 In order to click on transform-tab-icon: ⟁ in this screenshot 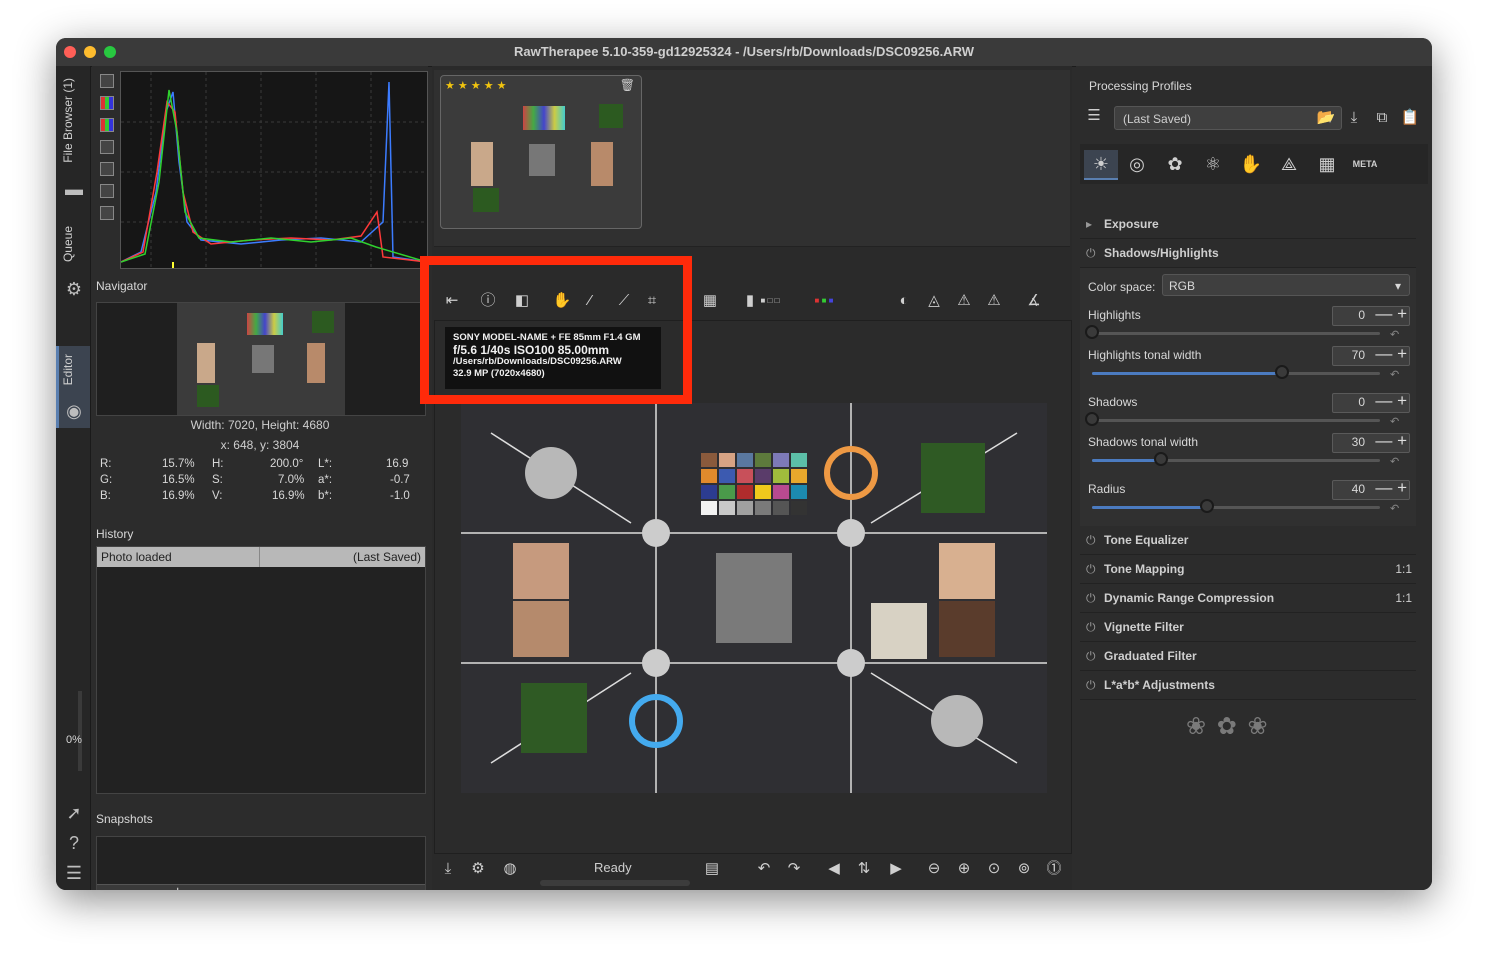, I will do `click(1289, 164)`.